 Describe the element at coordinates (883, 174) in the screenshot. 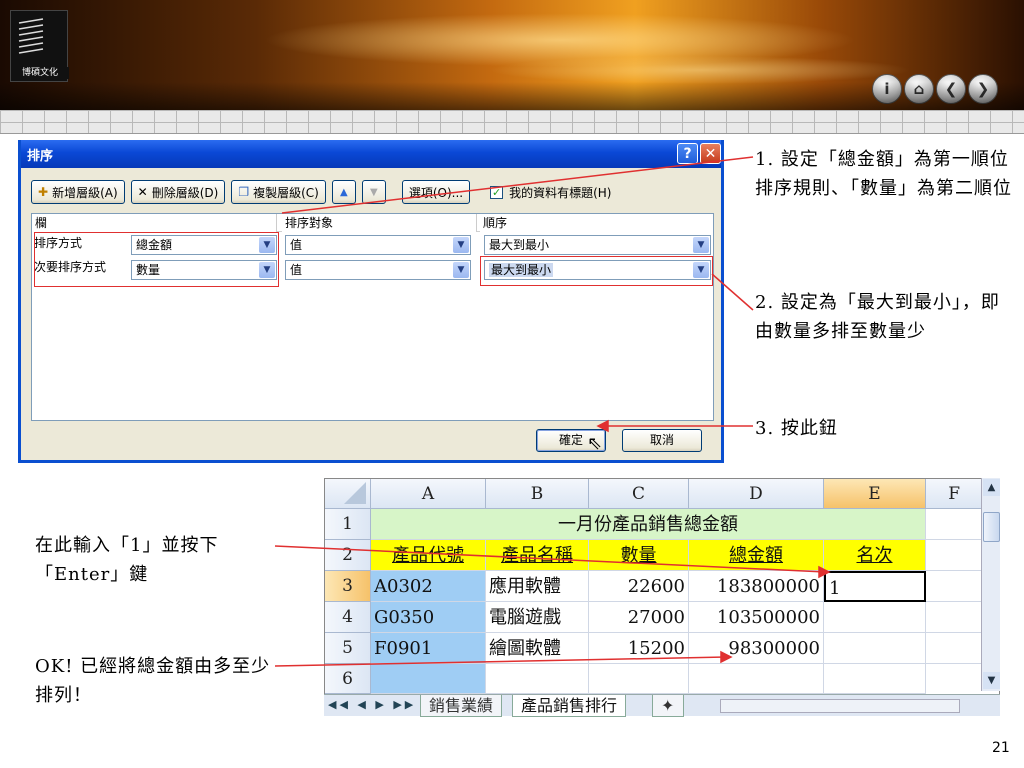

I see `annotation-step-1: 1. 設定「總金額」為第一順位排序規則、「數量」為第二順位` at that location.